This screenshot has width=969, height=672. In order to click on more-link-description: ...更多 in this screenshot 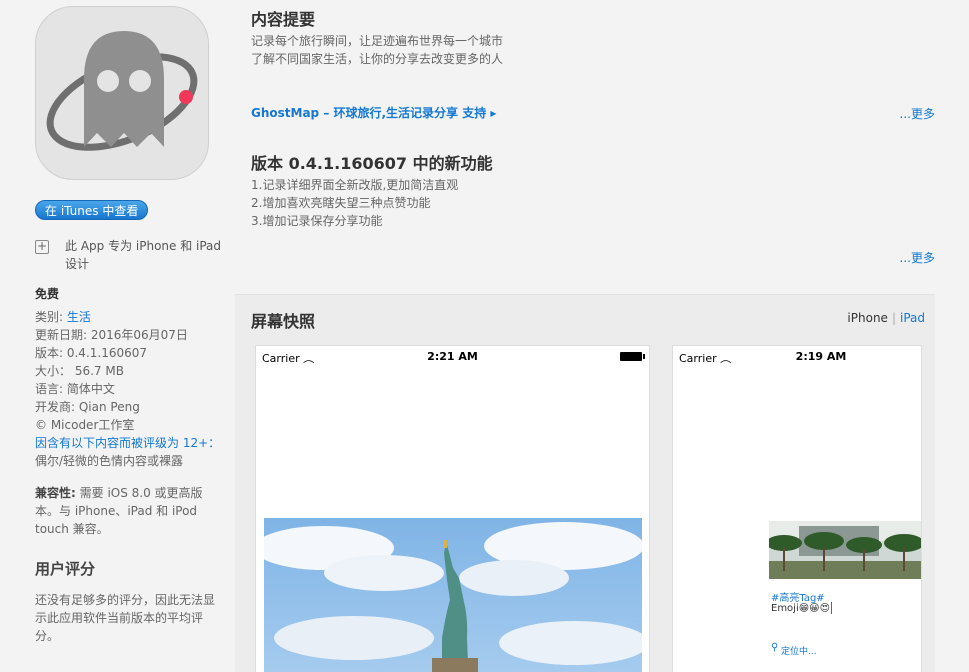, I will do `click(917, 113)`.